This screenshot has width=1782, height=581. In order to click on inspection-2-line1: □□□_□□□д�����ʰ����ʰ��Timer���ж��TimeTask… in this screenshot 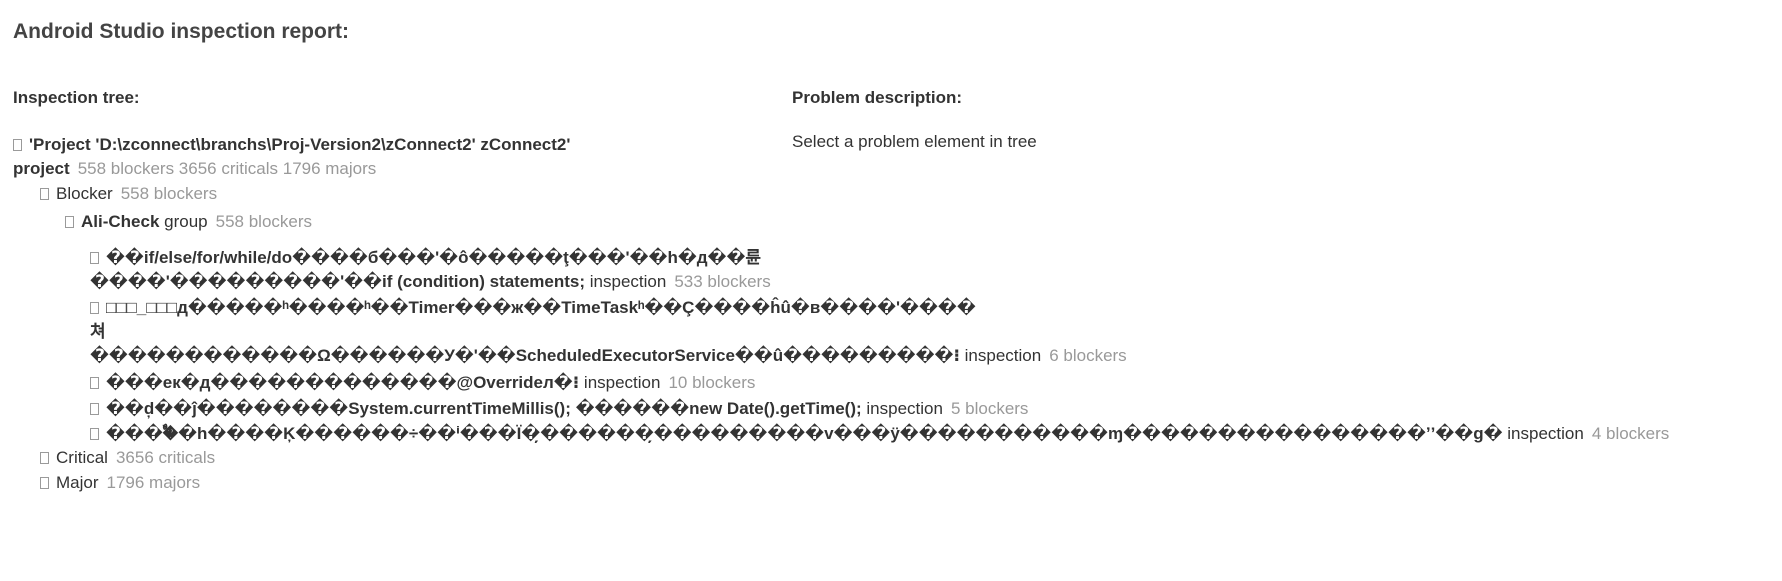, I will do `click(541, 307)`.